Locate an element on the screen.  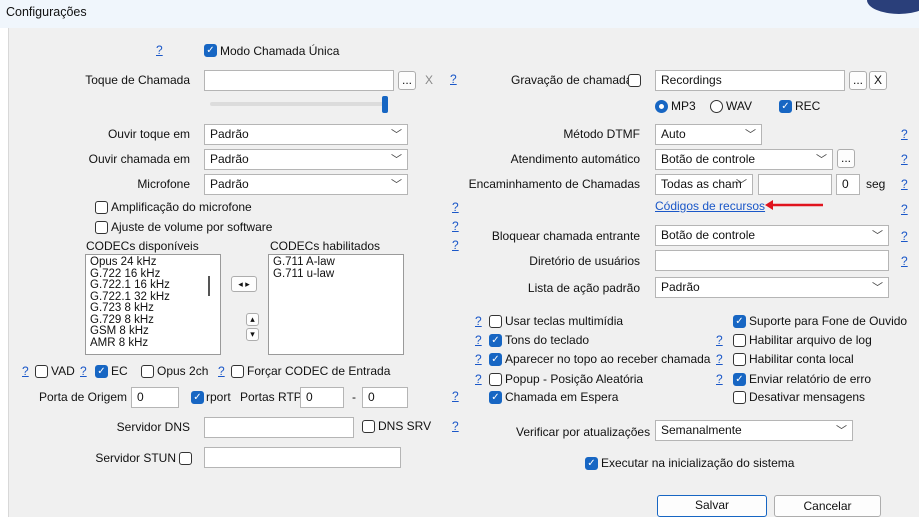
move-codec-button: ◂ ▸ is located at coordinates (244, 284).